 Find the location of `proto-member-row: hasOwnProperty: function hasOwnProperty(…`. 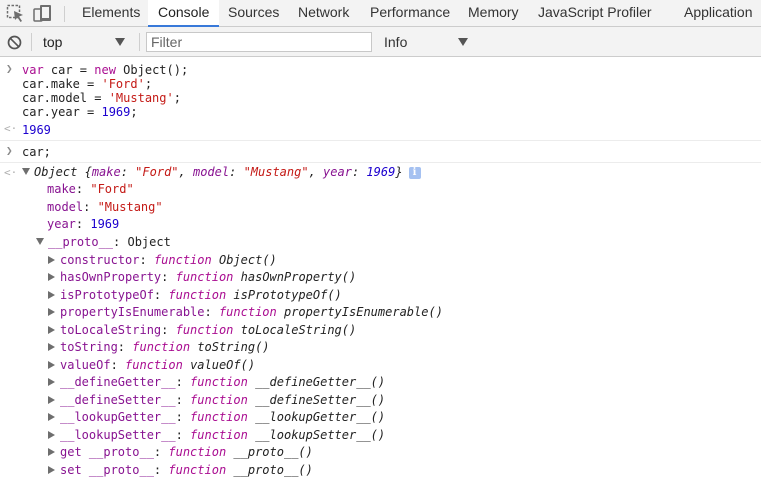

proto-member-row: hasOwnProperty: function hasOwnProperty(… is located at coordinates (202, 277).